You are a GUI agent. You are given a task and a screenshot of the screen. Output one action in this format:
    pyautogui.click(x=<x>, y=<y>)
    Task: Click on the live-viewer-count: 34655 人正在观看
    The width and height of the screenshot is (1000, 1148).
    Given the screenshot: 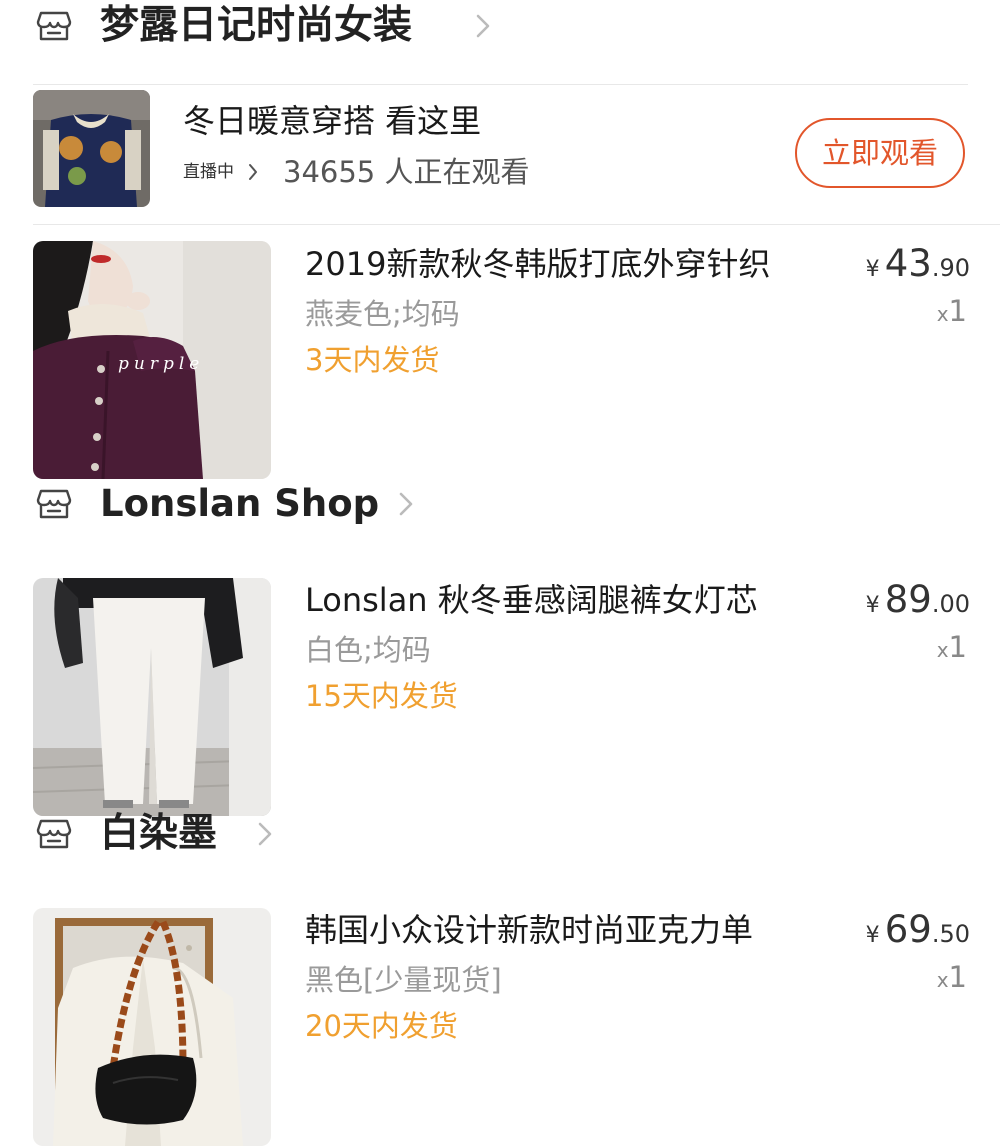 What is the action you would take?
    pyautogui.click(x=406, y=172)
    